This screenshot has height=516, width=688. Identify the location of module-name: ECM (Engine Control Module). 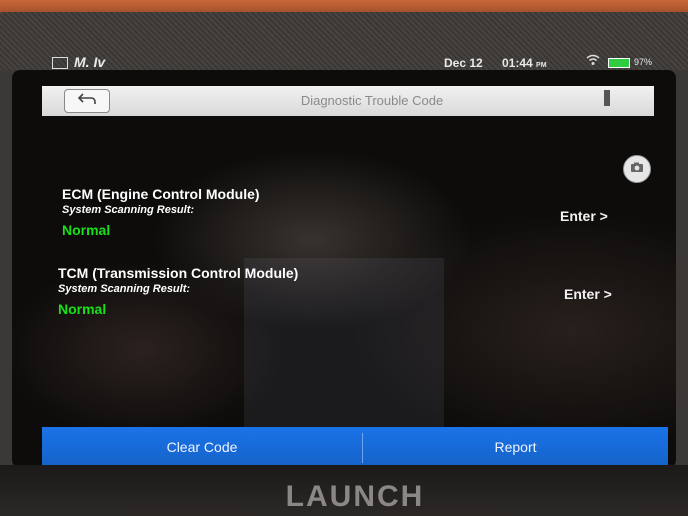
(161, 194).